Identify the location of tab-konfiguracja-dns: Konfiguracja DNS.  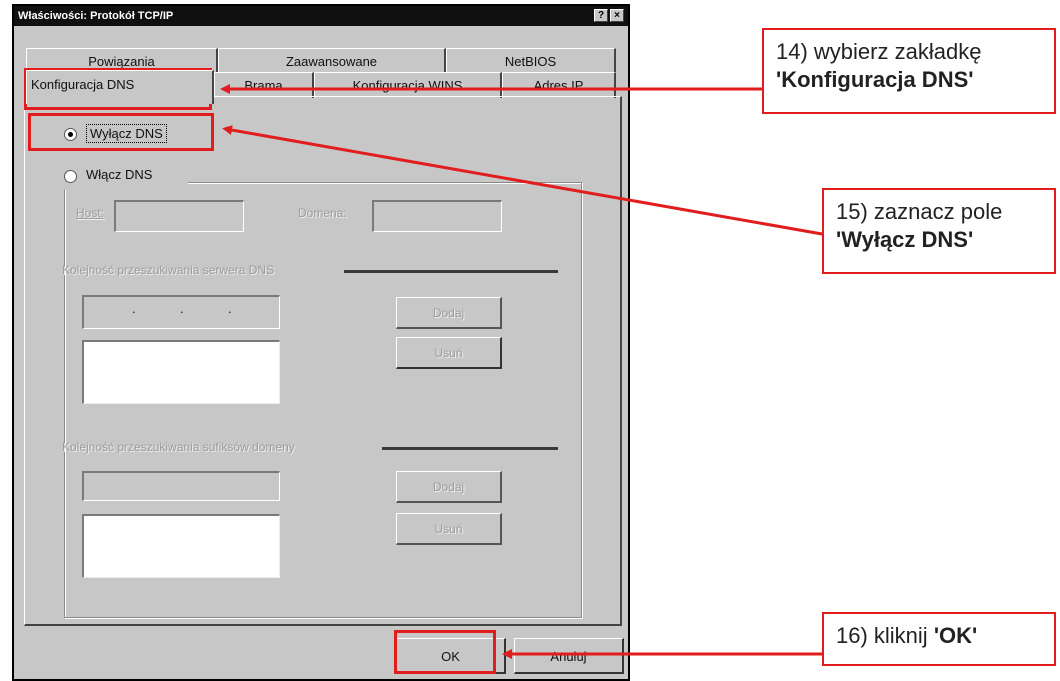
(120, 87).